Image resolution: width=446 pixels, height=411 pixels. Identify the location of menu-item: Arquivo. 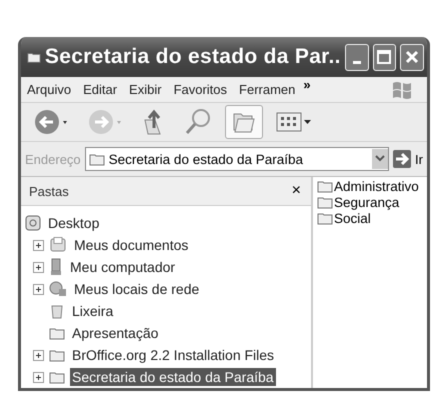
(49, 89).